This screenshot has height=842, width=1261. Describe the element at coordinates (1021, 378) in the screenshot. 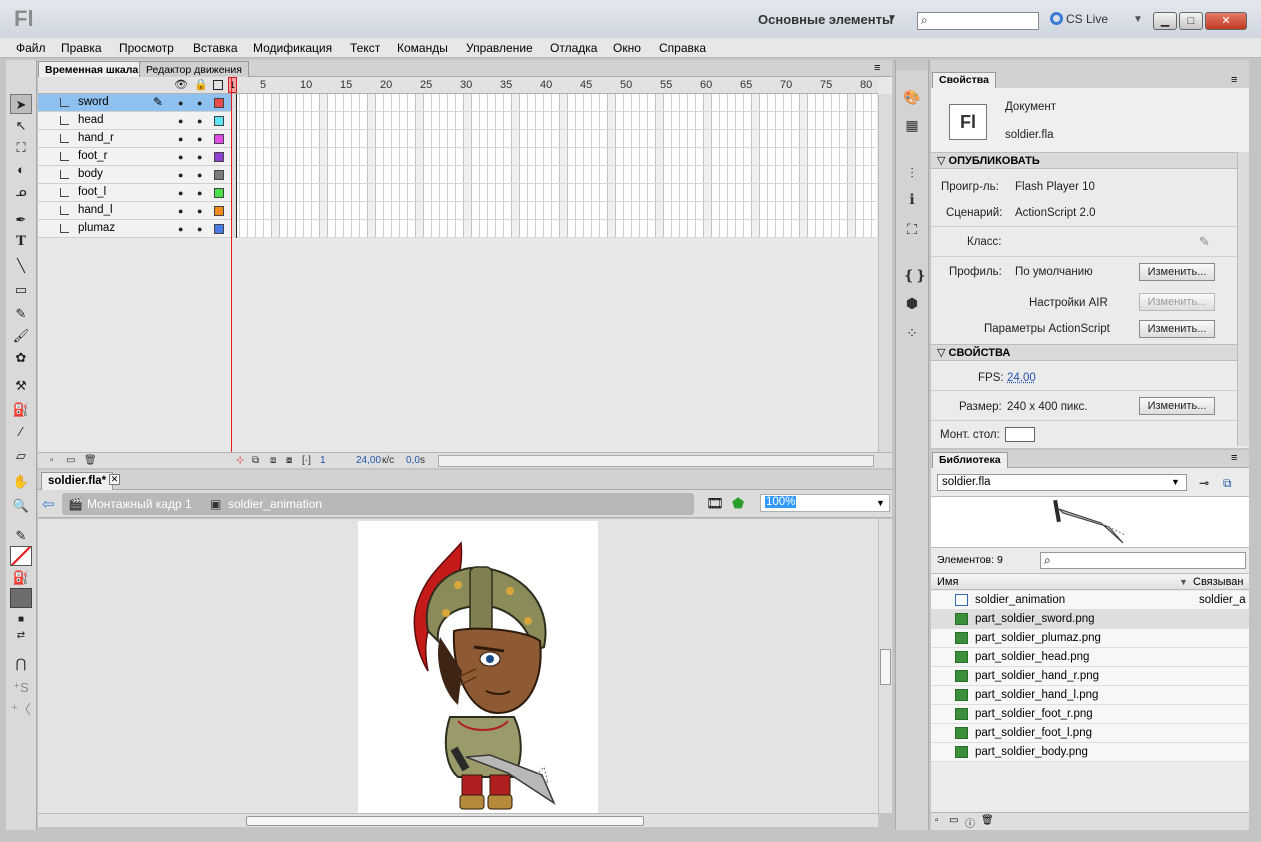

I see `fps-value: 24,00` at that location.